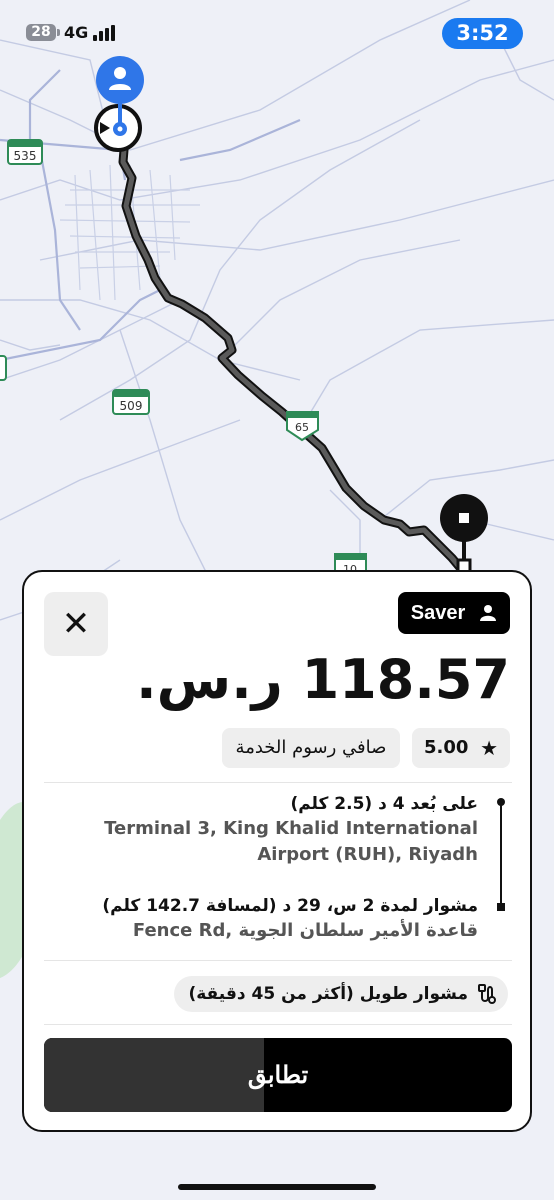 The height and width of the screenshot is (1200, 554). Describe the element at coordinates (384, 804) in the screenshot. I see `pickup-eta: على بُعد 4 د (2.5 كلم)` at that location.